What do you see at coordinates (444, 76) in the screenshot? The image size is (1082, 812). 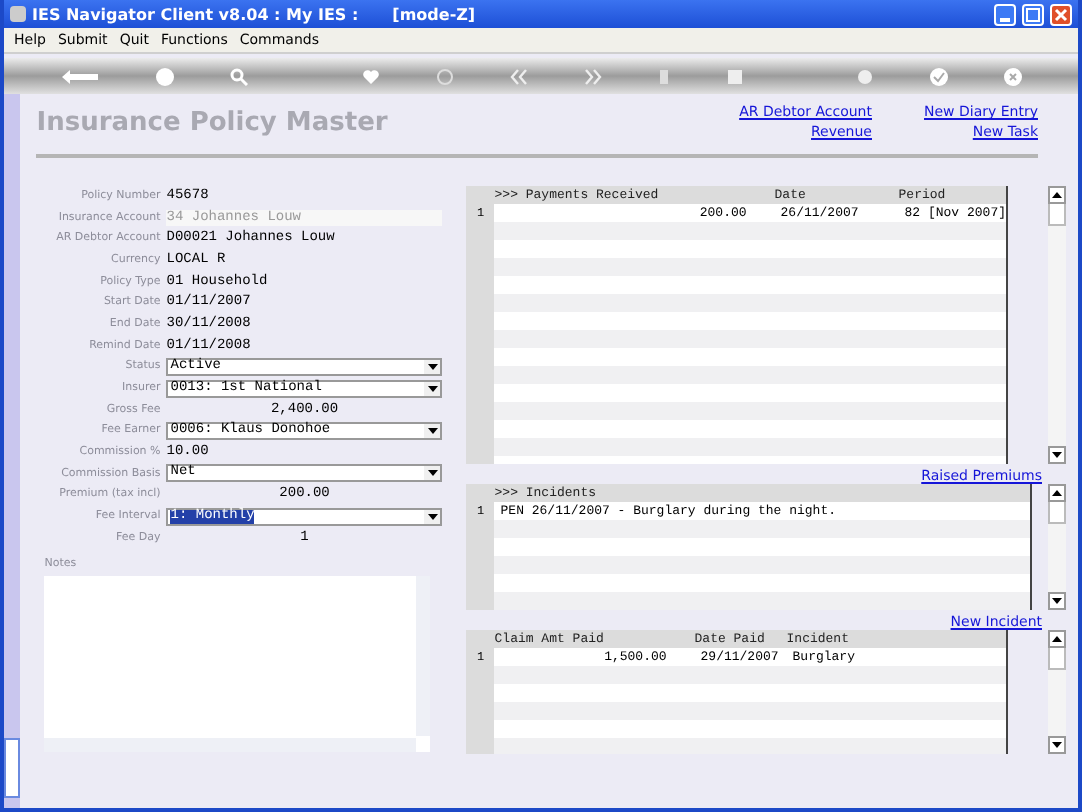 I see `circle-icon` at bounding box center [444, 76].